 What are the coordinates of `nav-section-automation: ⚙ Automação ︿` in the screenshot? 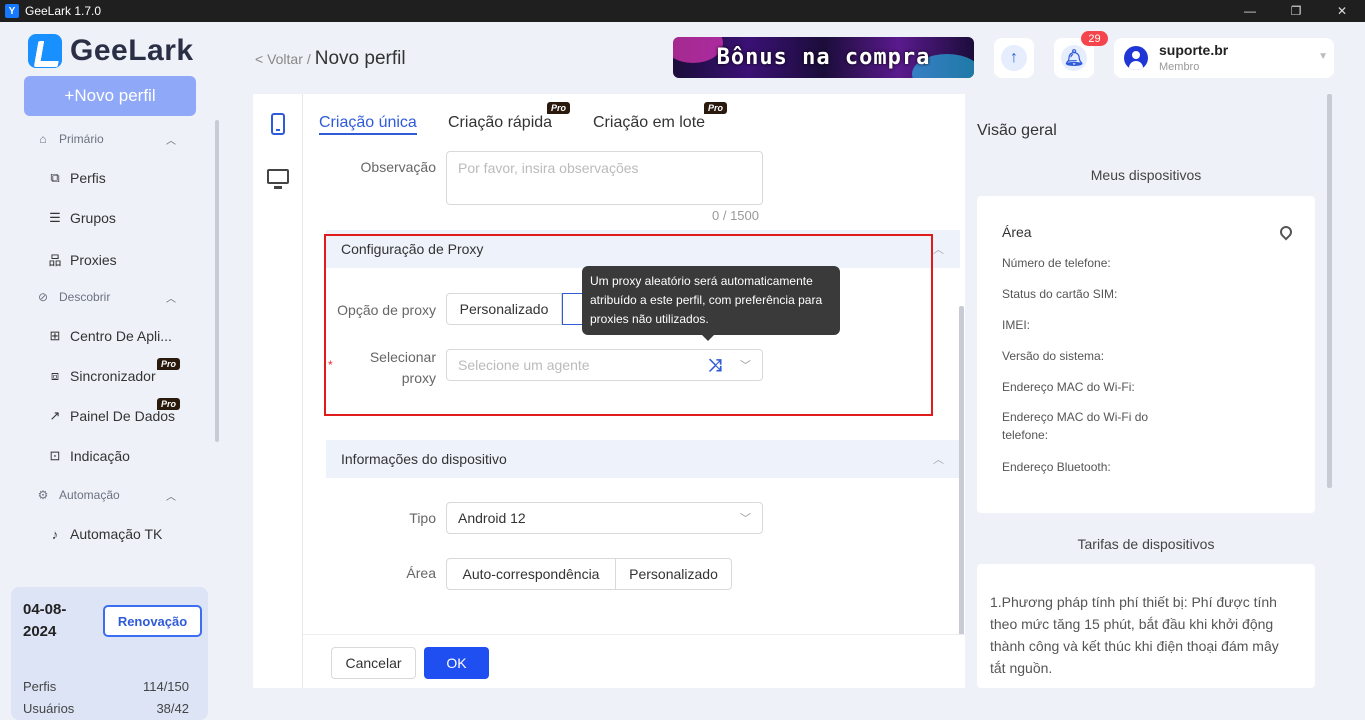 It's located at (106, 495).